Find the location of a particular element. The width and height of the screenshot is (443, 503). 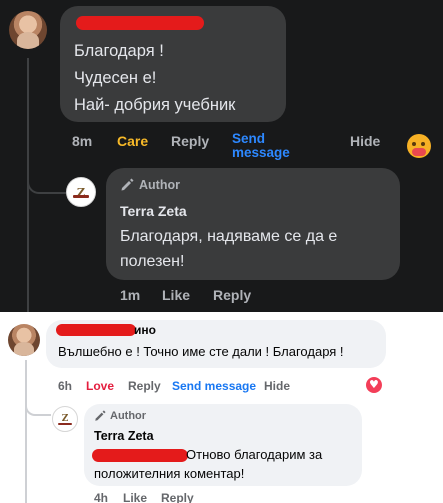

reply-timestamp: 4h is located at coordinates (101, 497).